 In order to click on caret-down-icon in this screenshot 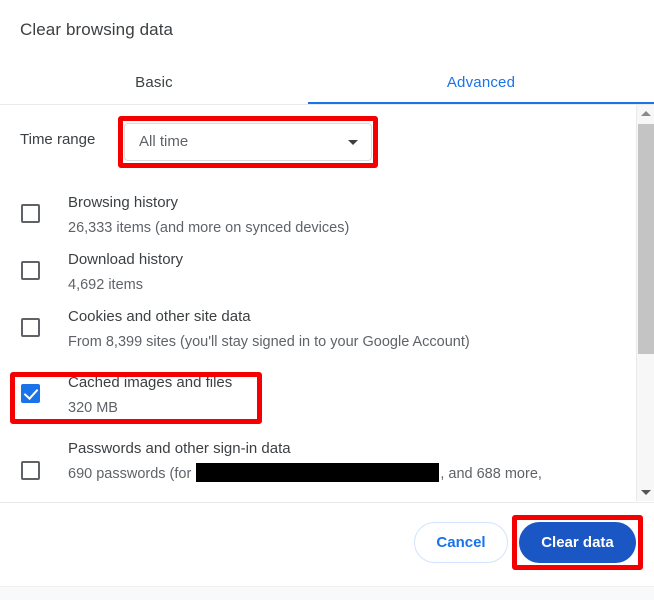, I will do `click(645, 492)`.